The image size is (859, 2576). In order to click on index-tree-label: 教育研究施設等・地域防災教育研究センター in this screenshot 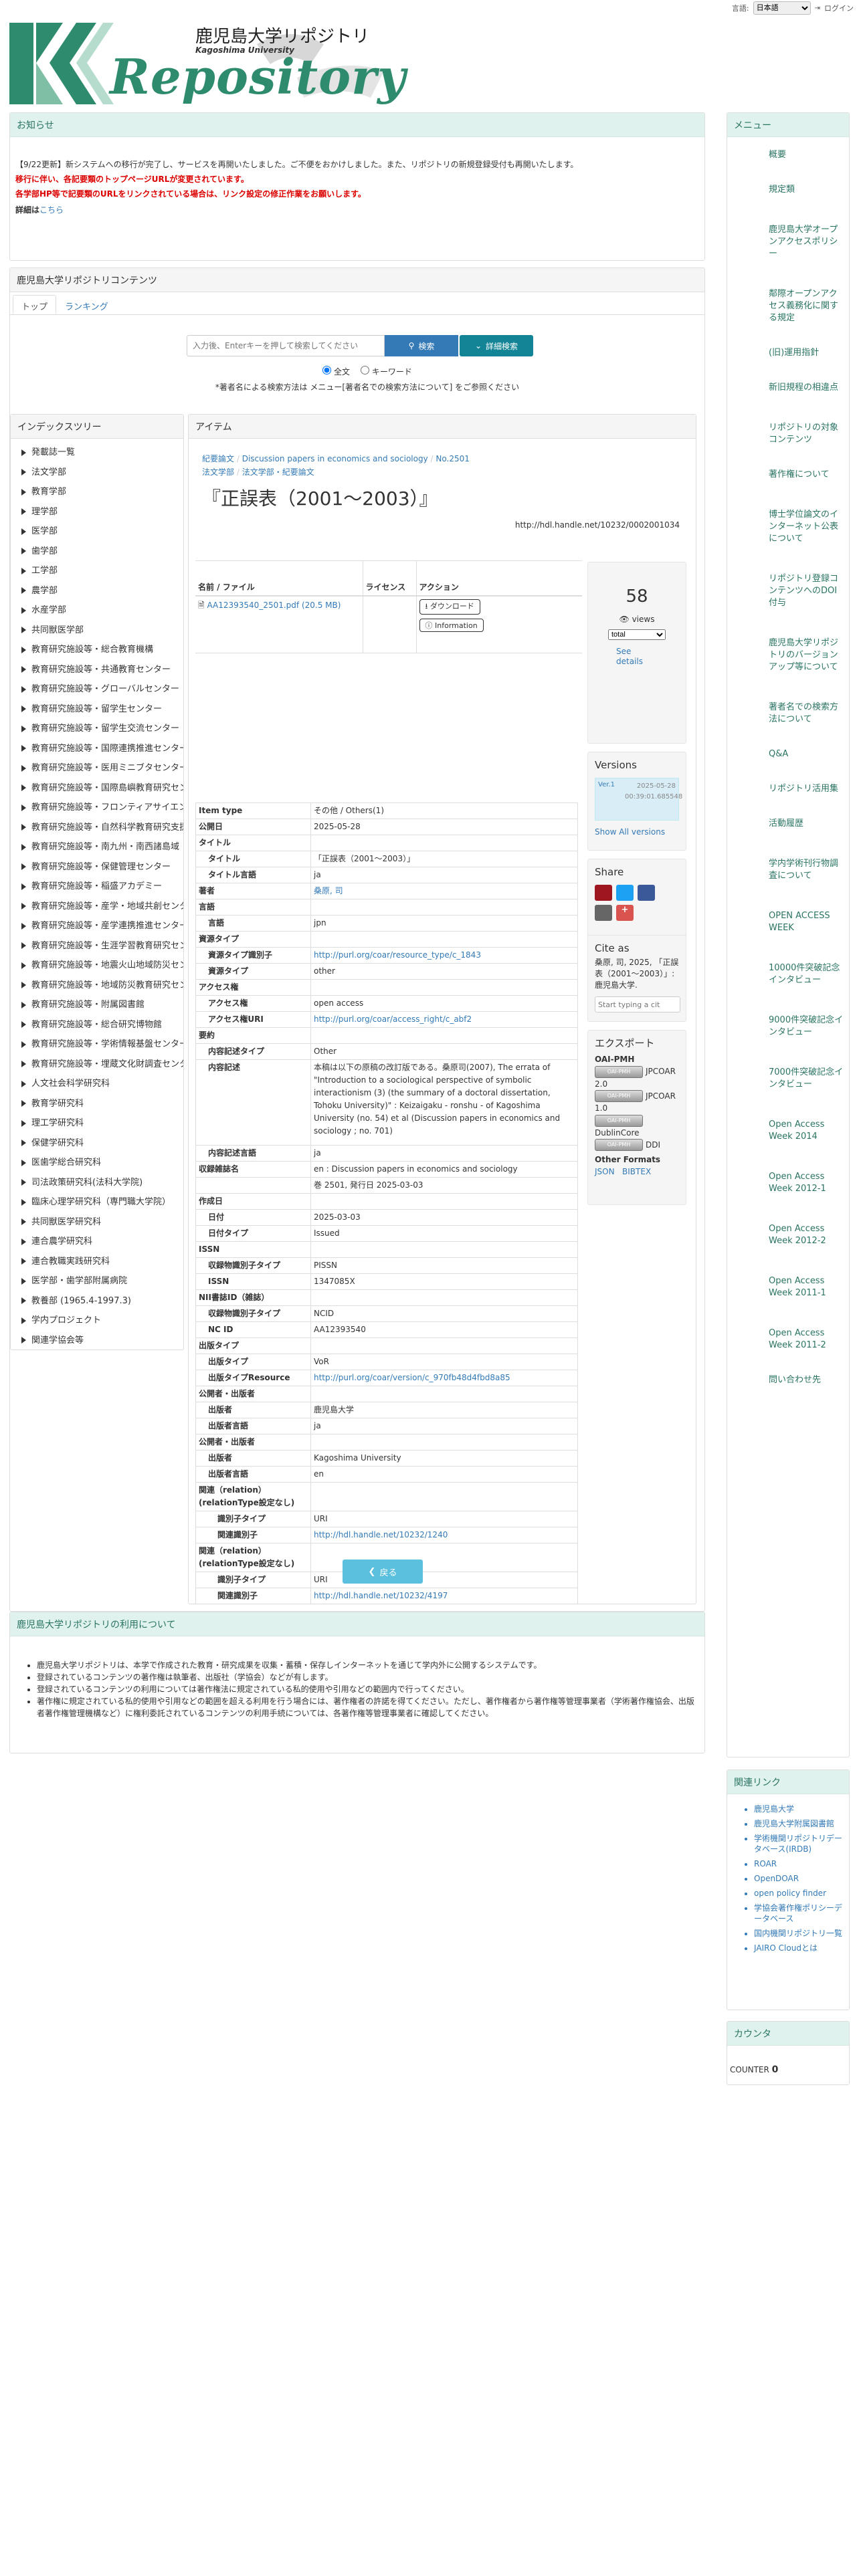, I will do `click(107, 986)`.